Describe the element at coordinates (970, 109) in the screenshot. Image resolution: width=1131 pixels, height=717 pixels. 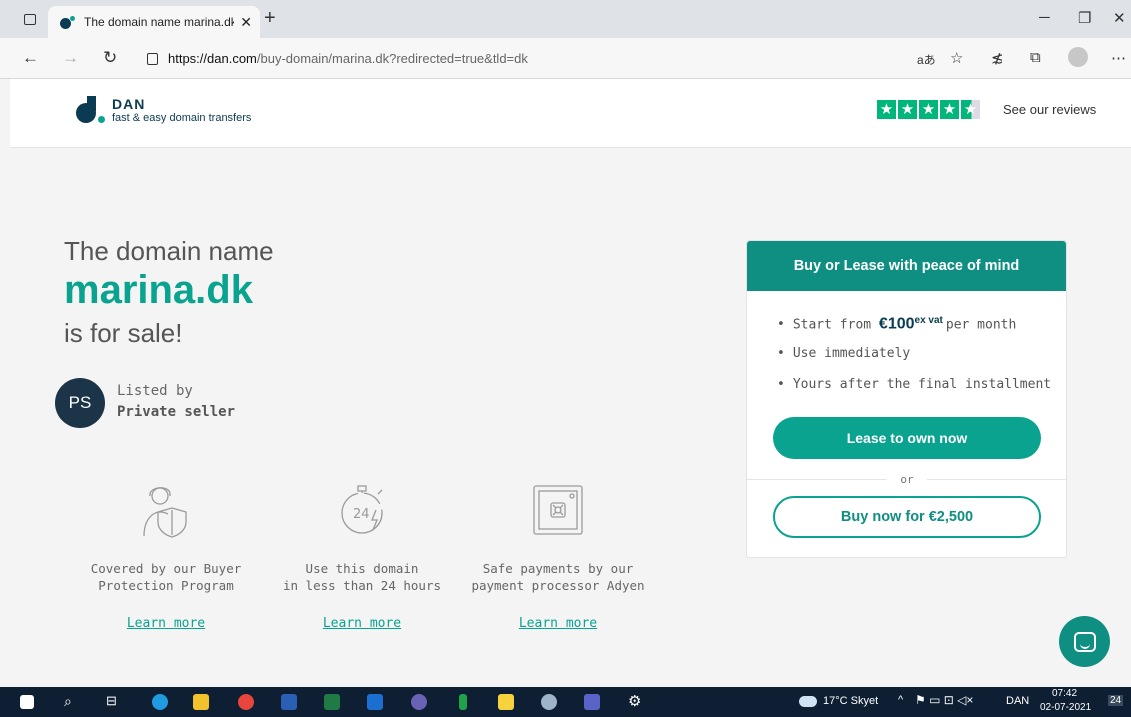
I see `star-half-icon: ★` at that location.